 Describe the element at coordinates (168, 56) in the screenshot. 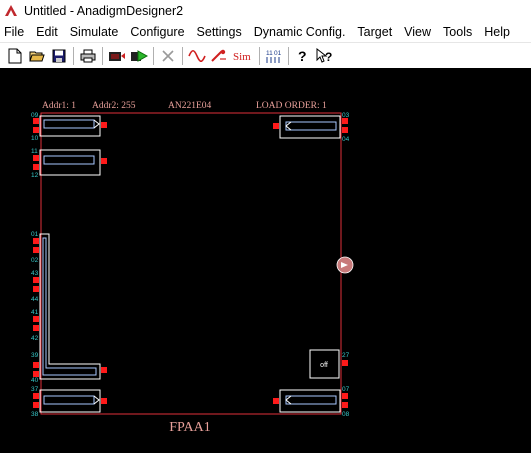

I see `delete-button` at that location.